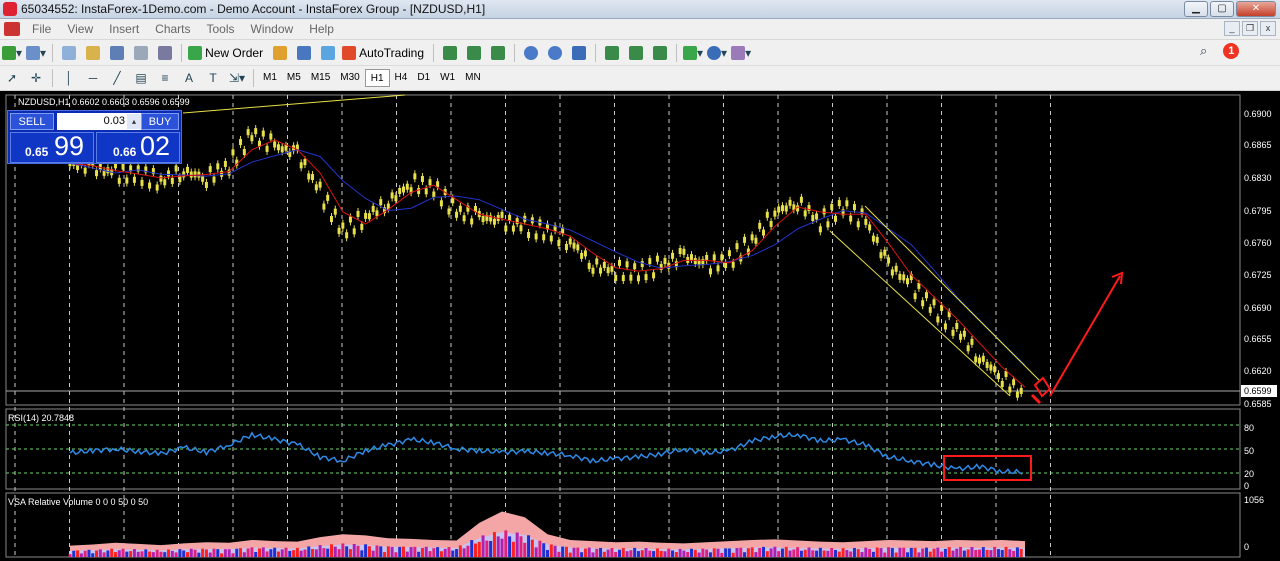 The height and width of the screenshot is (561, 1280). What do you see at coordinates (321, 29) in the screenshot?
I see `menu-help: Help` at bounding box center [321, 29].